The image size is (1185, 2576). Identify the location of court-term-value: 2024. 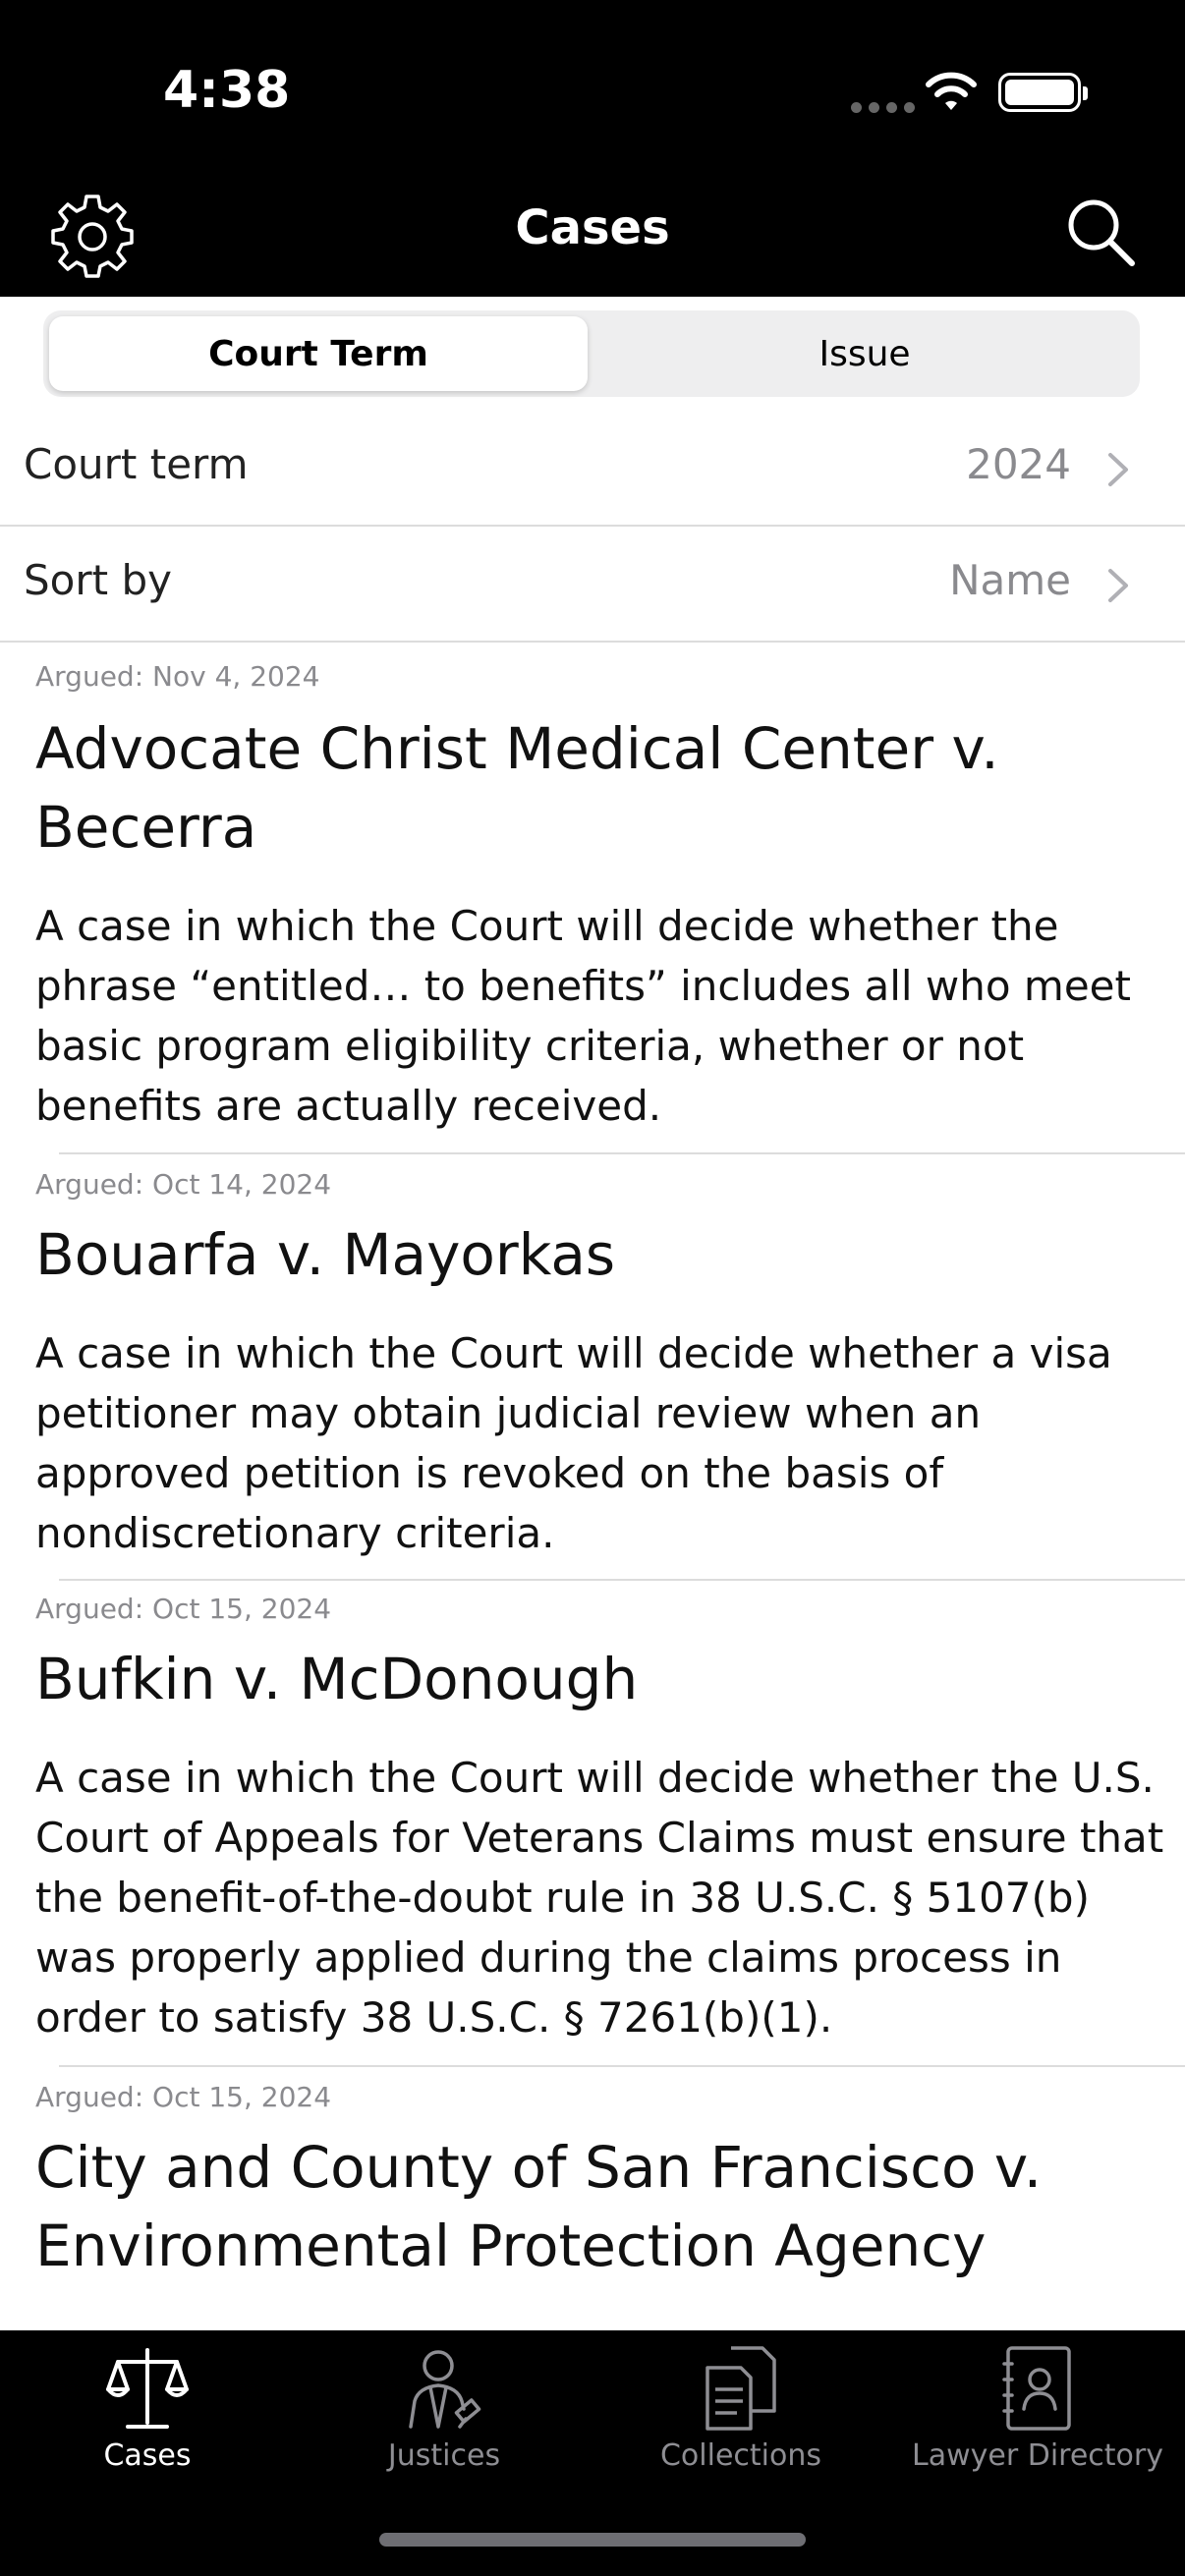
(1018, 464).